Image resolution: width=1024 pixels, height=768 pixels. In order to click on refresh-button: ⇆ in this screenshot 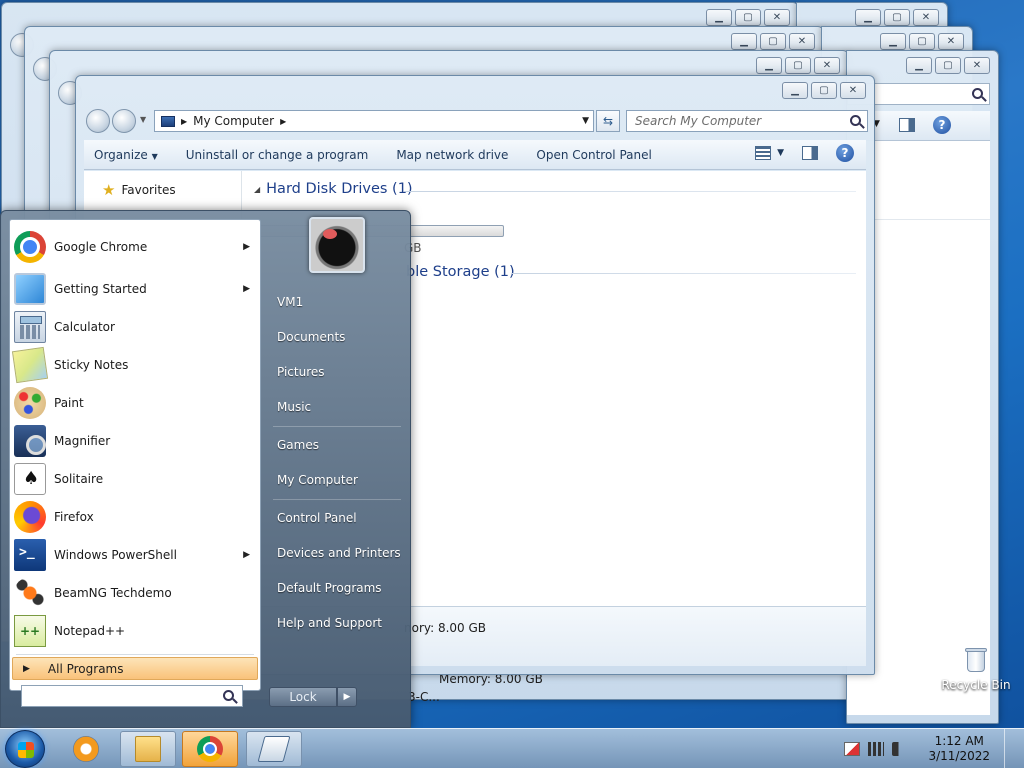, I will do `click(608, 121)`.